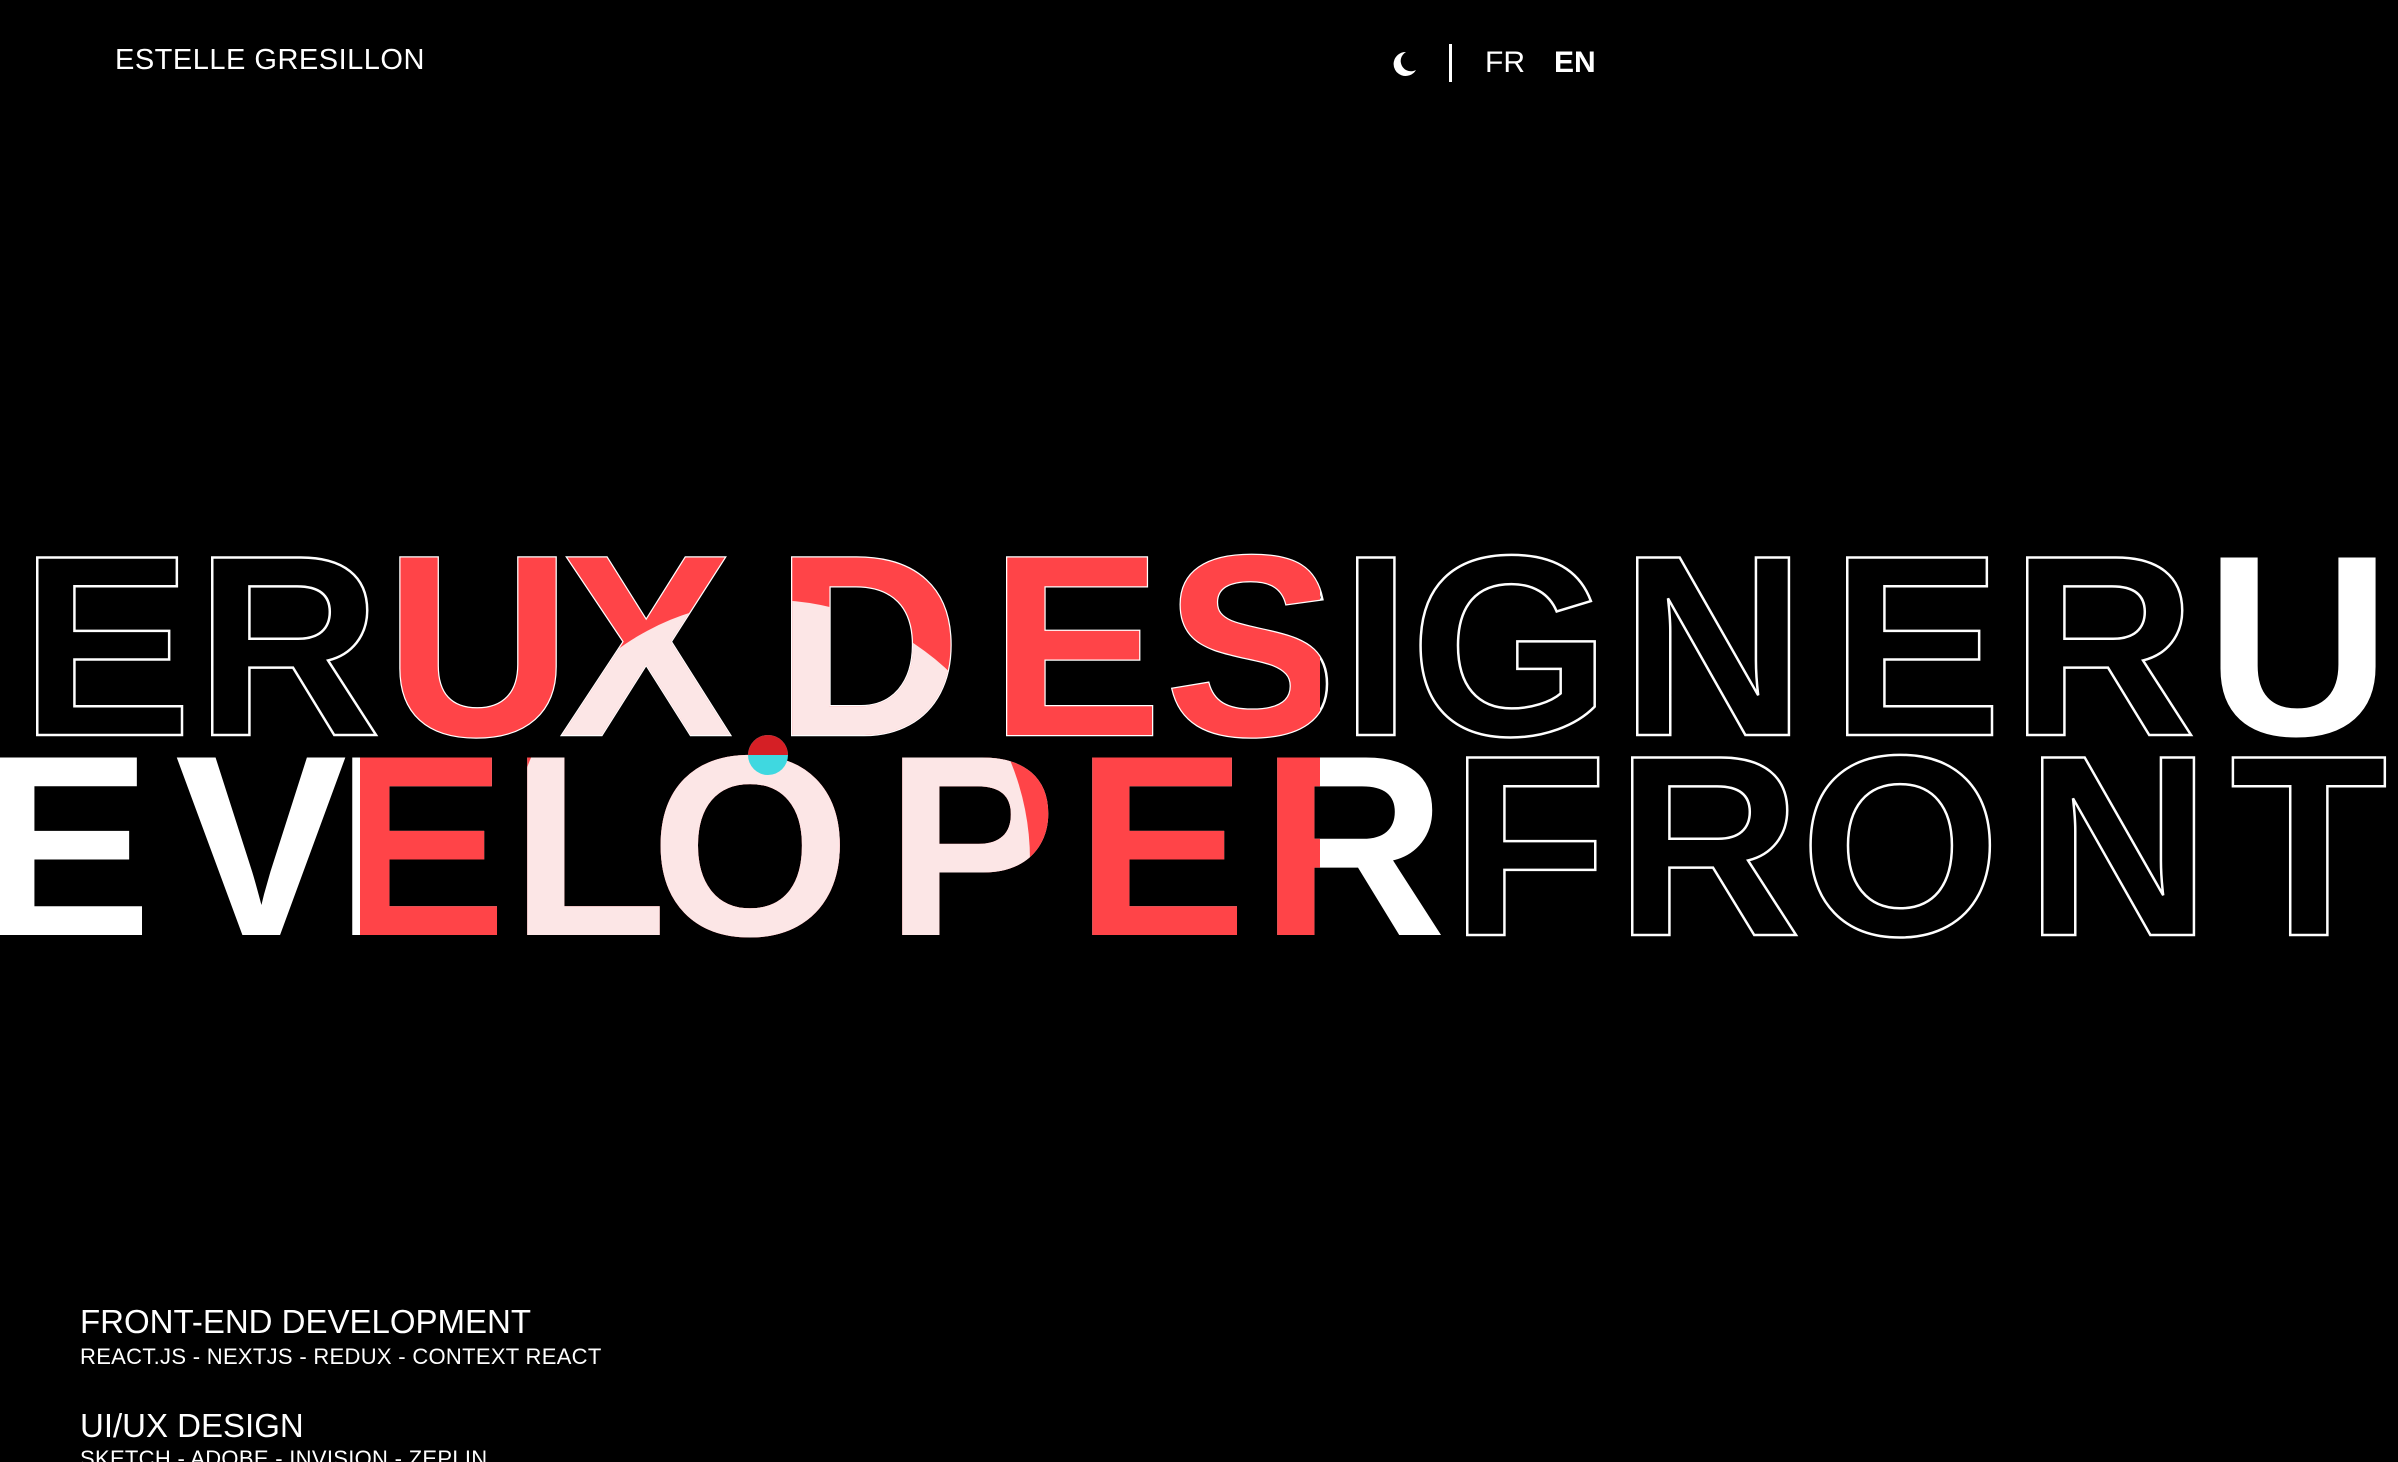 The width and height of the screenshot is (2398, 1462). Describe the element at coordinates (1531, 830) in the screenshot. I see `hero-letter-outline: F` at that location.